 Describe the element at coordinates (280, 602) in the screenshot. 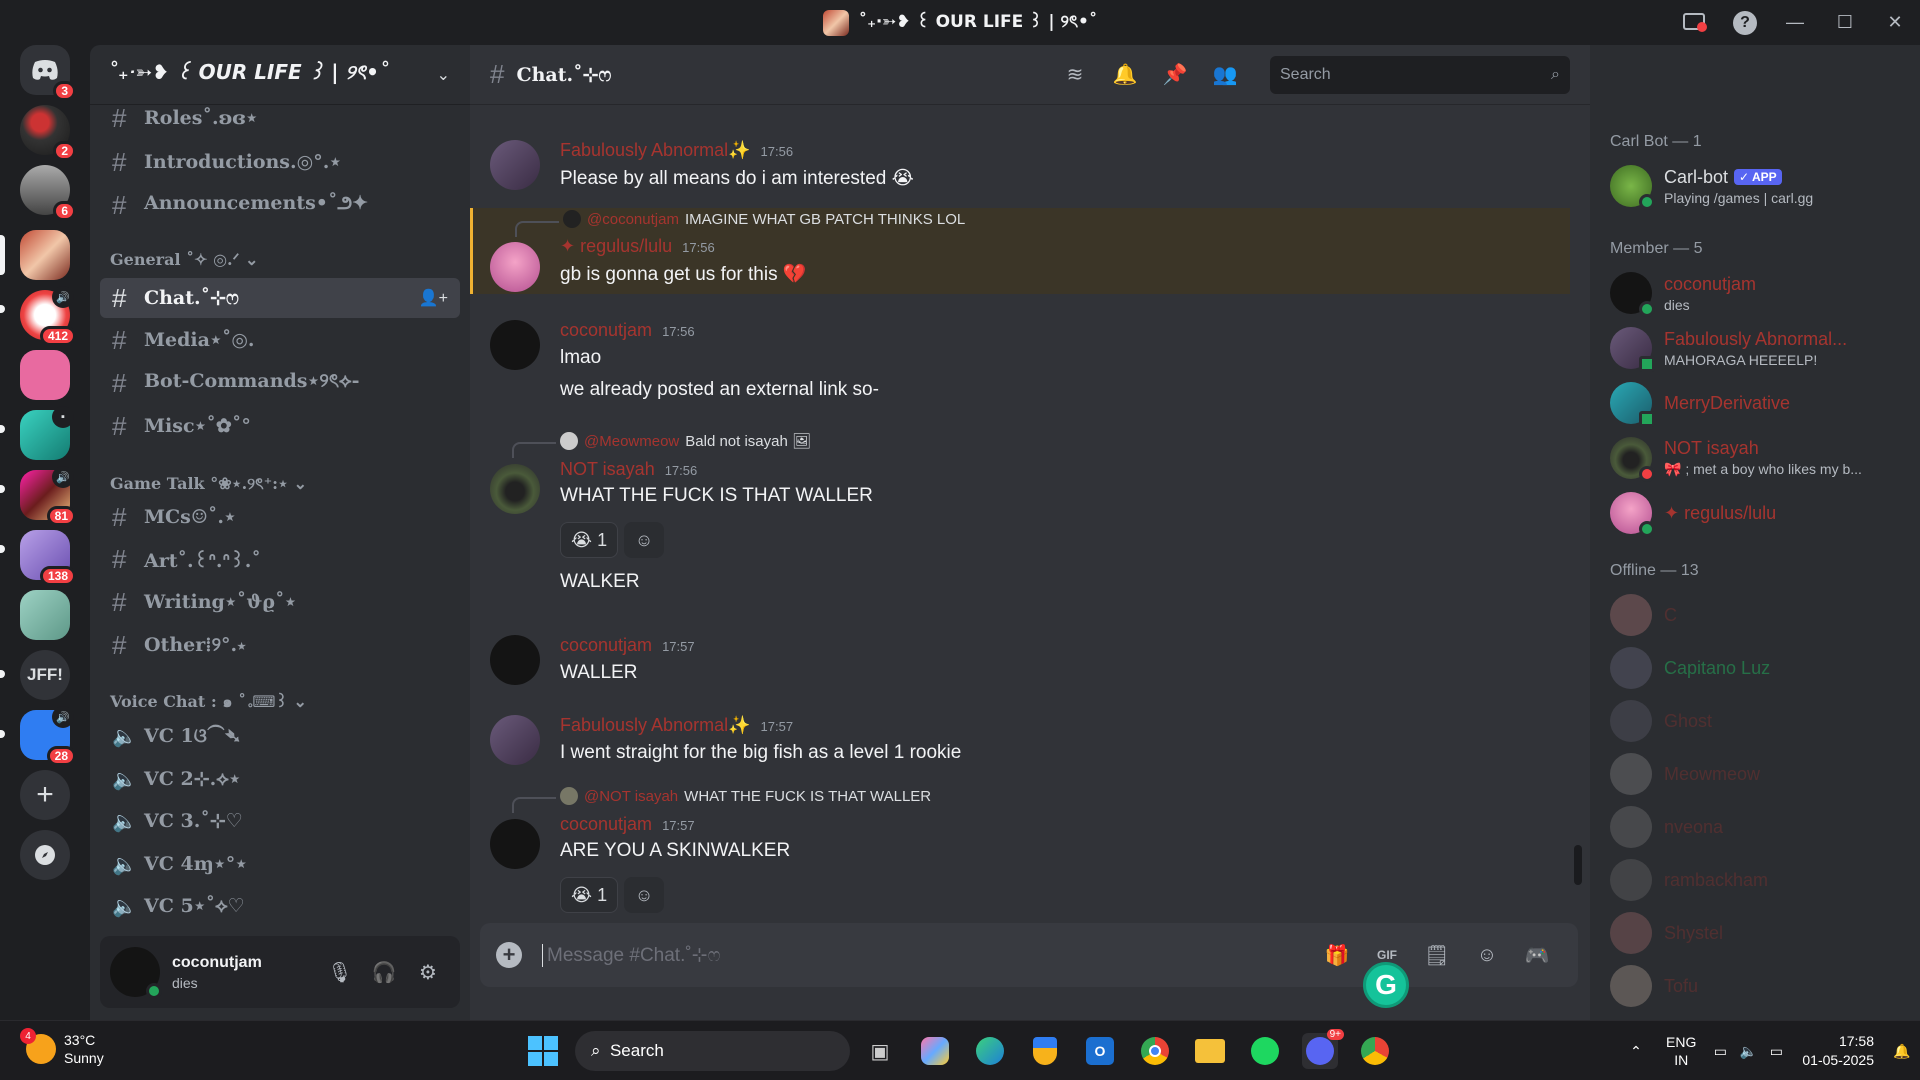

I see `channel-item: # Writing⋆˚ϑϱ˚⋆` at that location.